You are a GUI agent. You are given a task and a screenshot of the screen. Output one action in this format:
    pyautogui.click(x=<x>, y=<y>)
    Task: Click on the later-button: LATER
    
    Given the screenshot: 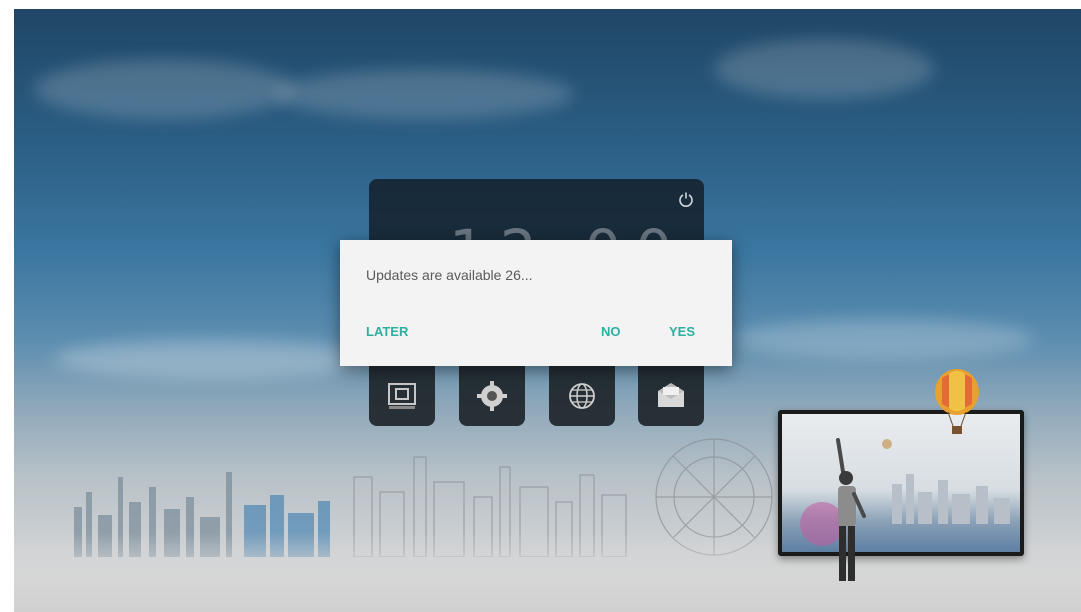 What is the action you would take?
    pyautogui.click(x=387, y=331)
    